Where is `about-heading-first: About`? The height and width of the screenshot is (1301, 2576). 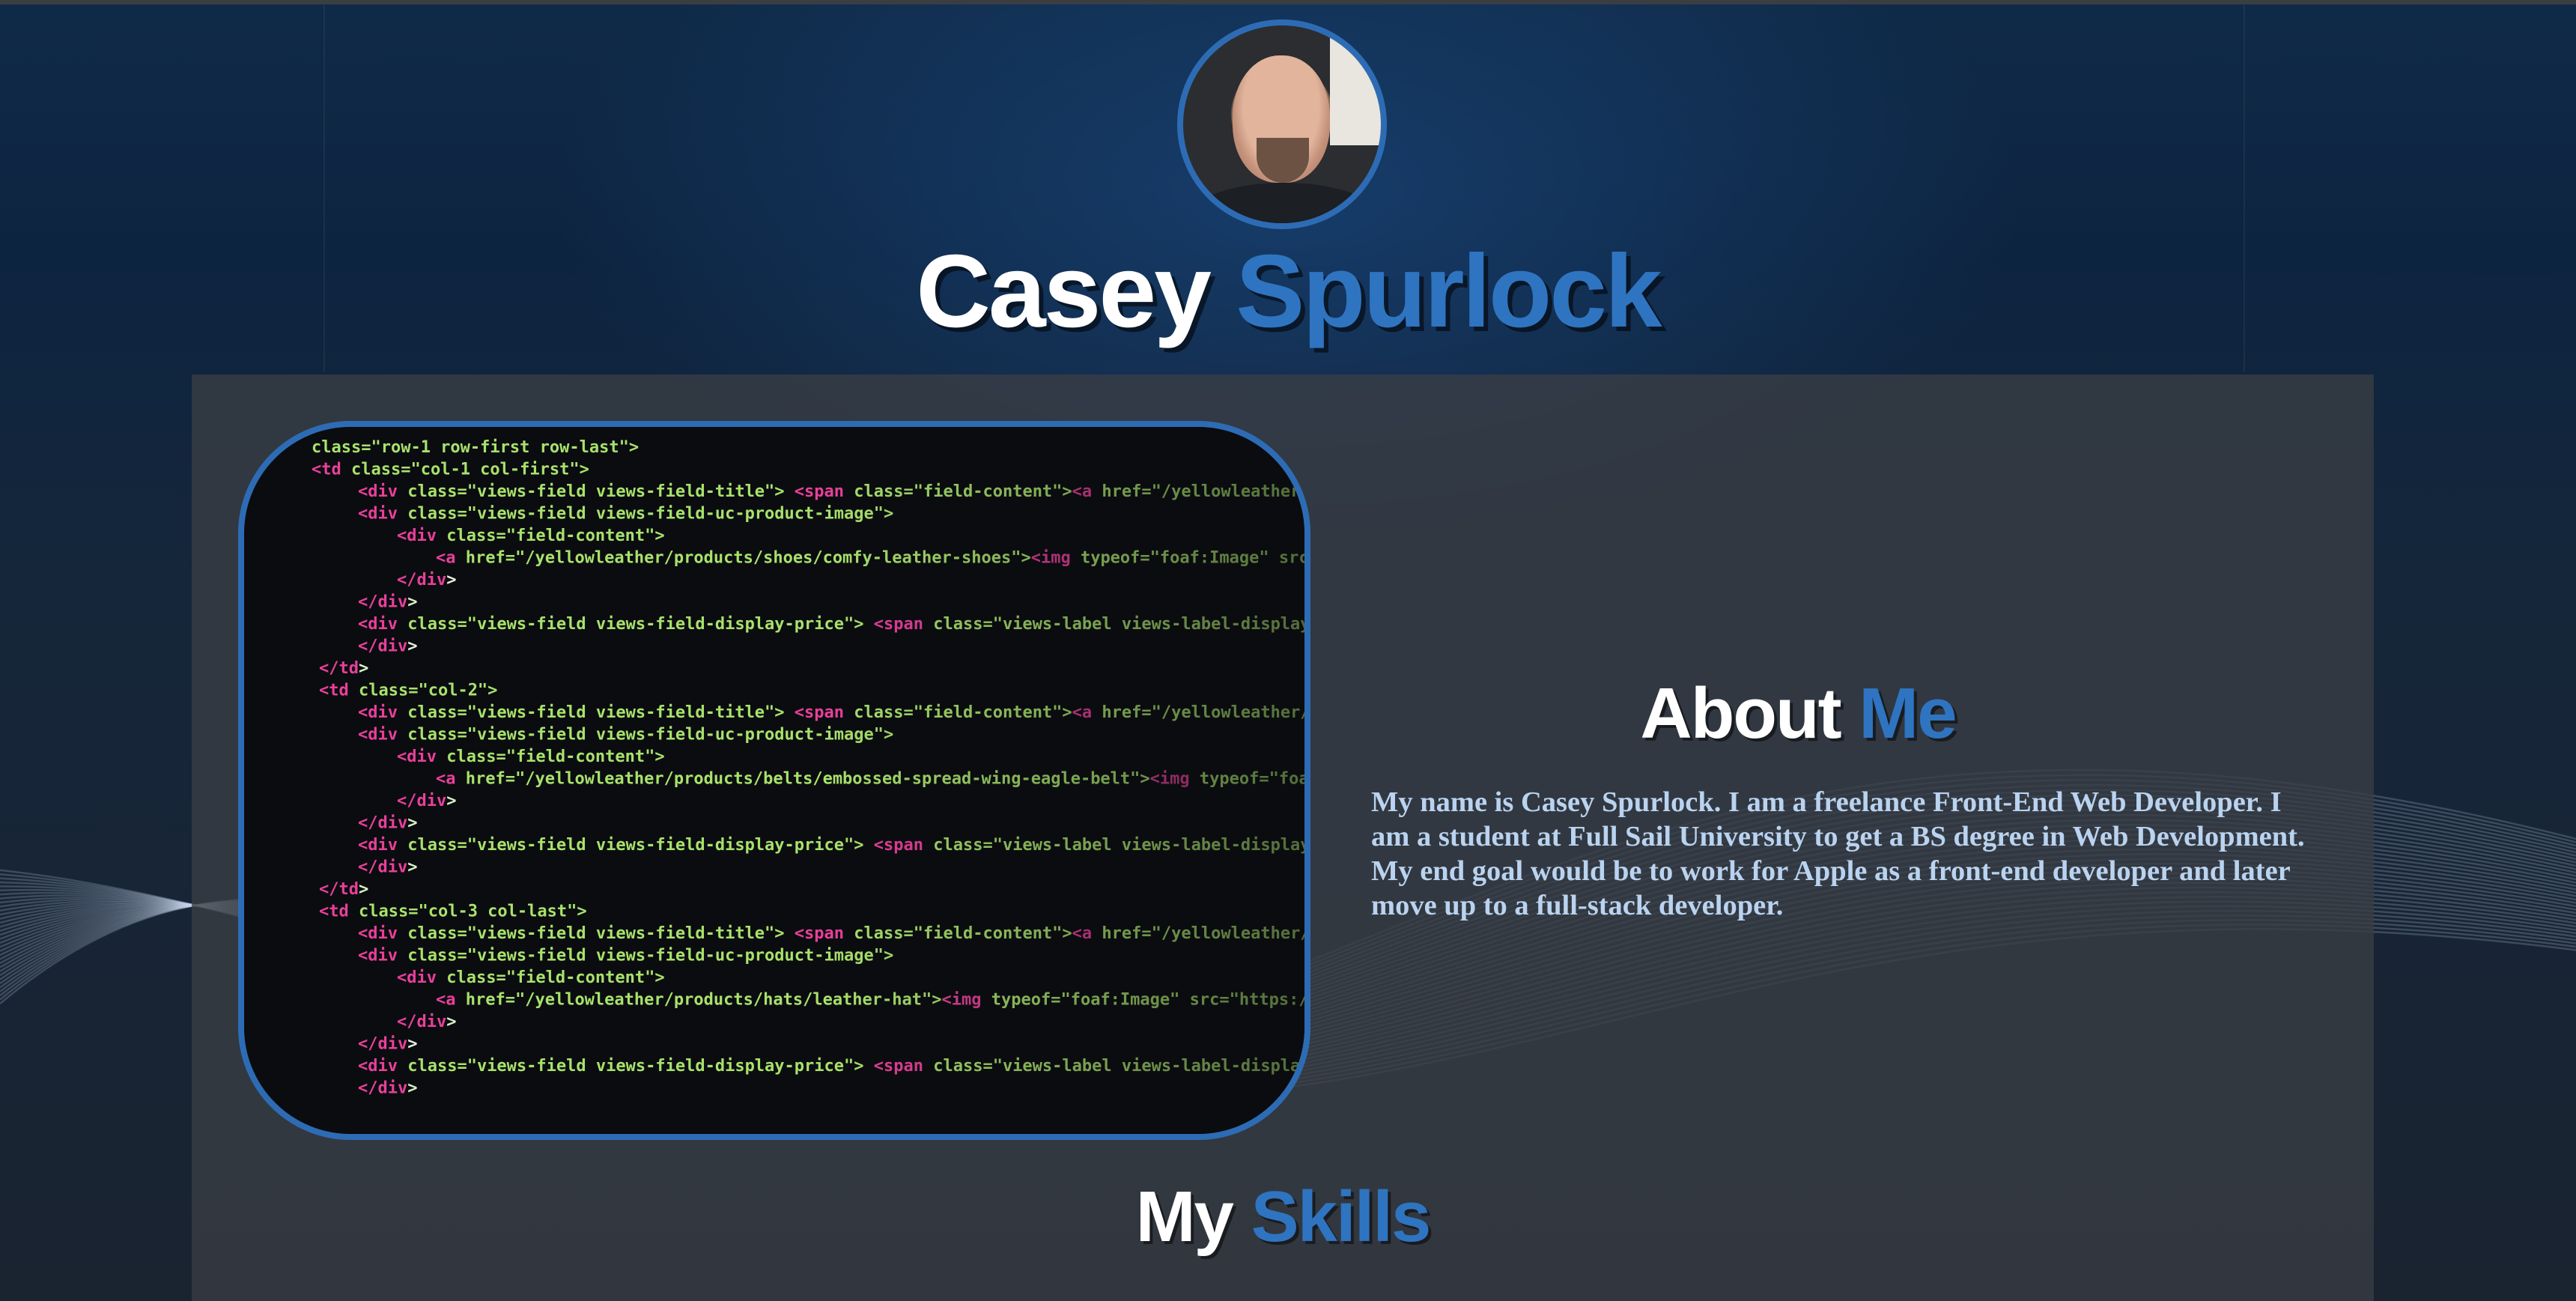
about-heading-first: About is located at coordinates (1740, 713).